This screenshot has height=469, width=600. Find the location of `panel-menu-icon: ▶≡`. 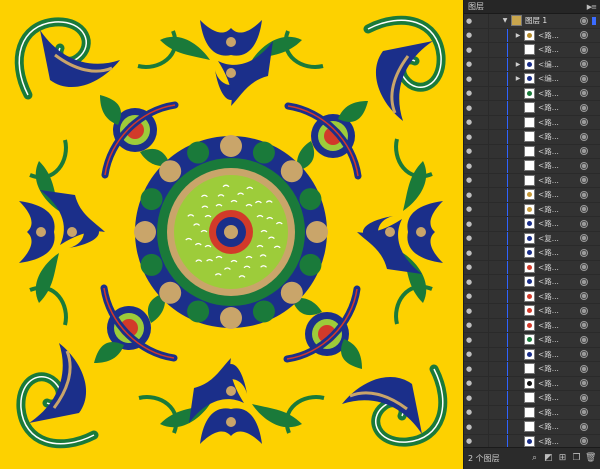

panel-menu-icon: ▶≡ is located at coordinates (592, 7).